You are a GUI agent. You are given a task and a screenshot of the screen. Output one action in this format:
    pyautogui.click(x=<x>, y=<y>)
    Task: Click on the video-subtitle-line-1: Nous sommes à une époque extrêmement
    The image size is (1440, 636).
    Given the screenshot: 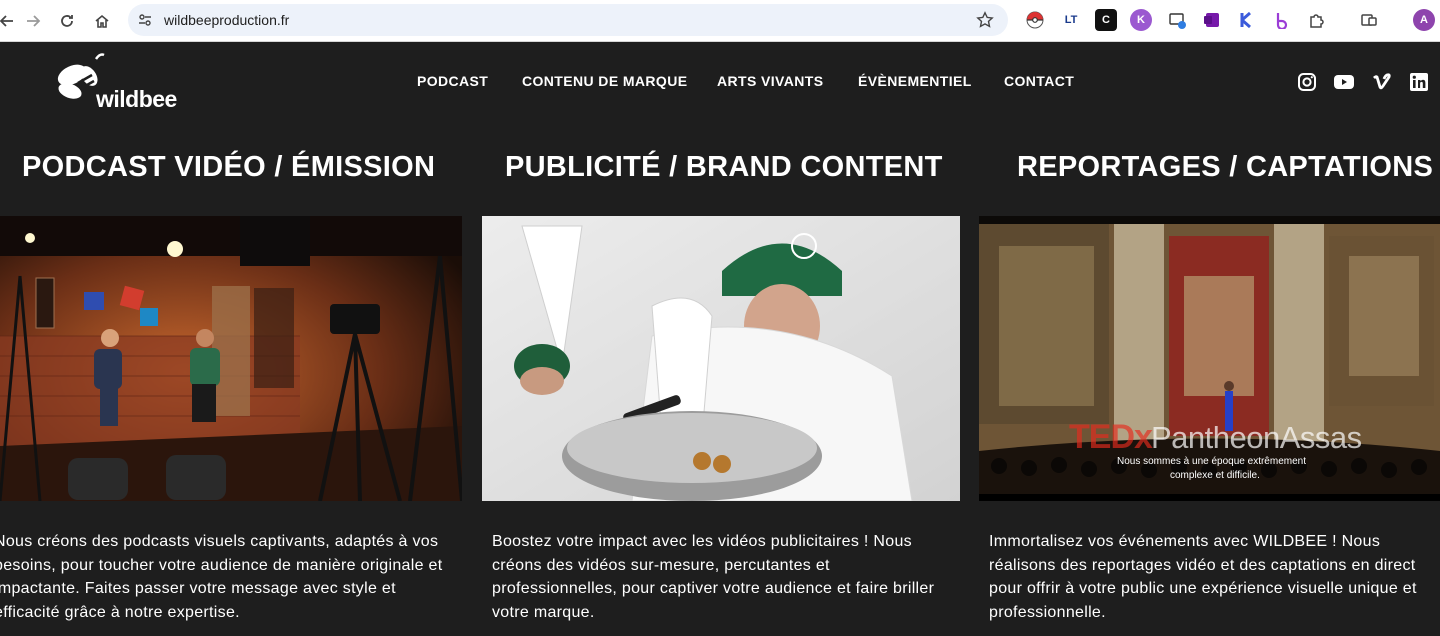 What is the action you would take?
    pyautogui.click(x=1211, y=461)
    